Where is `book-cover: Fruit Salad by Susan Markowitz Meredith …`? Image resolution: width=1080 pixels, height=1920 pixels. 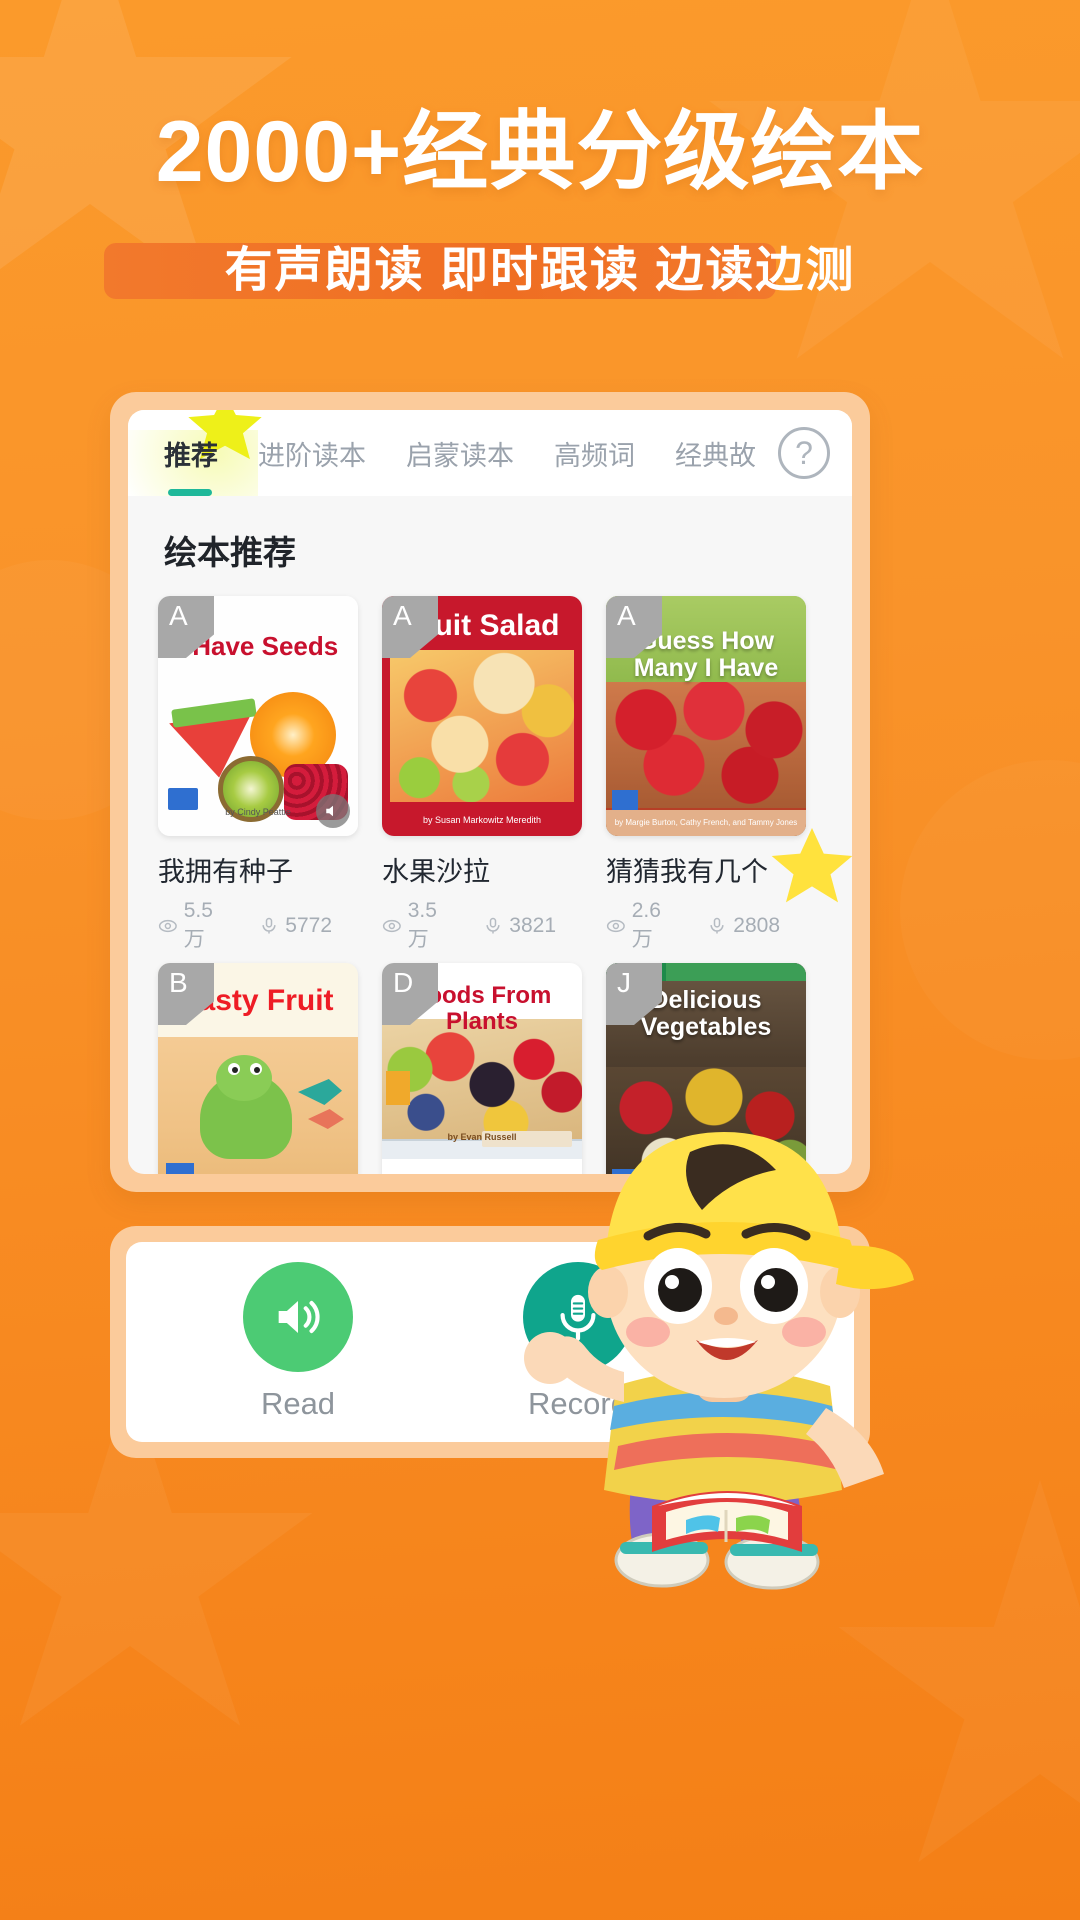 book-cover: Fruit Salad by Susan Markowitz Meredith … is located at coordinates (482, 716).